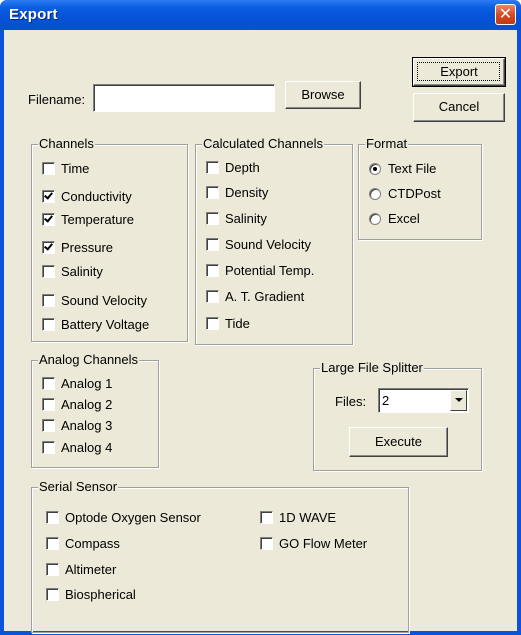 The image size is (521, 635). What do you see at coordinates (78, 486) in the screenshot?
I see `serial-sensor-group-title: Serial Sensor` at bounding box center [78, 486].